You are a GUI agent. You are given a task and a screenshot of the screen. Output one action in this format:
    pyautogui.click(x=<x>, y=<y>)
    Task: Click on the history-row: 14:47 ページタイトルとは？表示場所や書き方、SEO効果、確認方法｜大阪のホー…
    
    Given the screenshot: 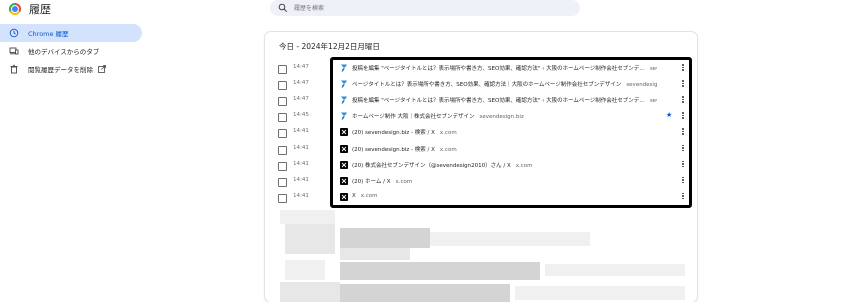 What is the action you would take?
    pyautogui.click(x=481, y=85)
    